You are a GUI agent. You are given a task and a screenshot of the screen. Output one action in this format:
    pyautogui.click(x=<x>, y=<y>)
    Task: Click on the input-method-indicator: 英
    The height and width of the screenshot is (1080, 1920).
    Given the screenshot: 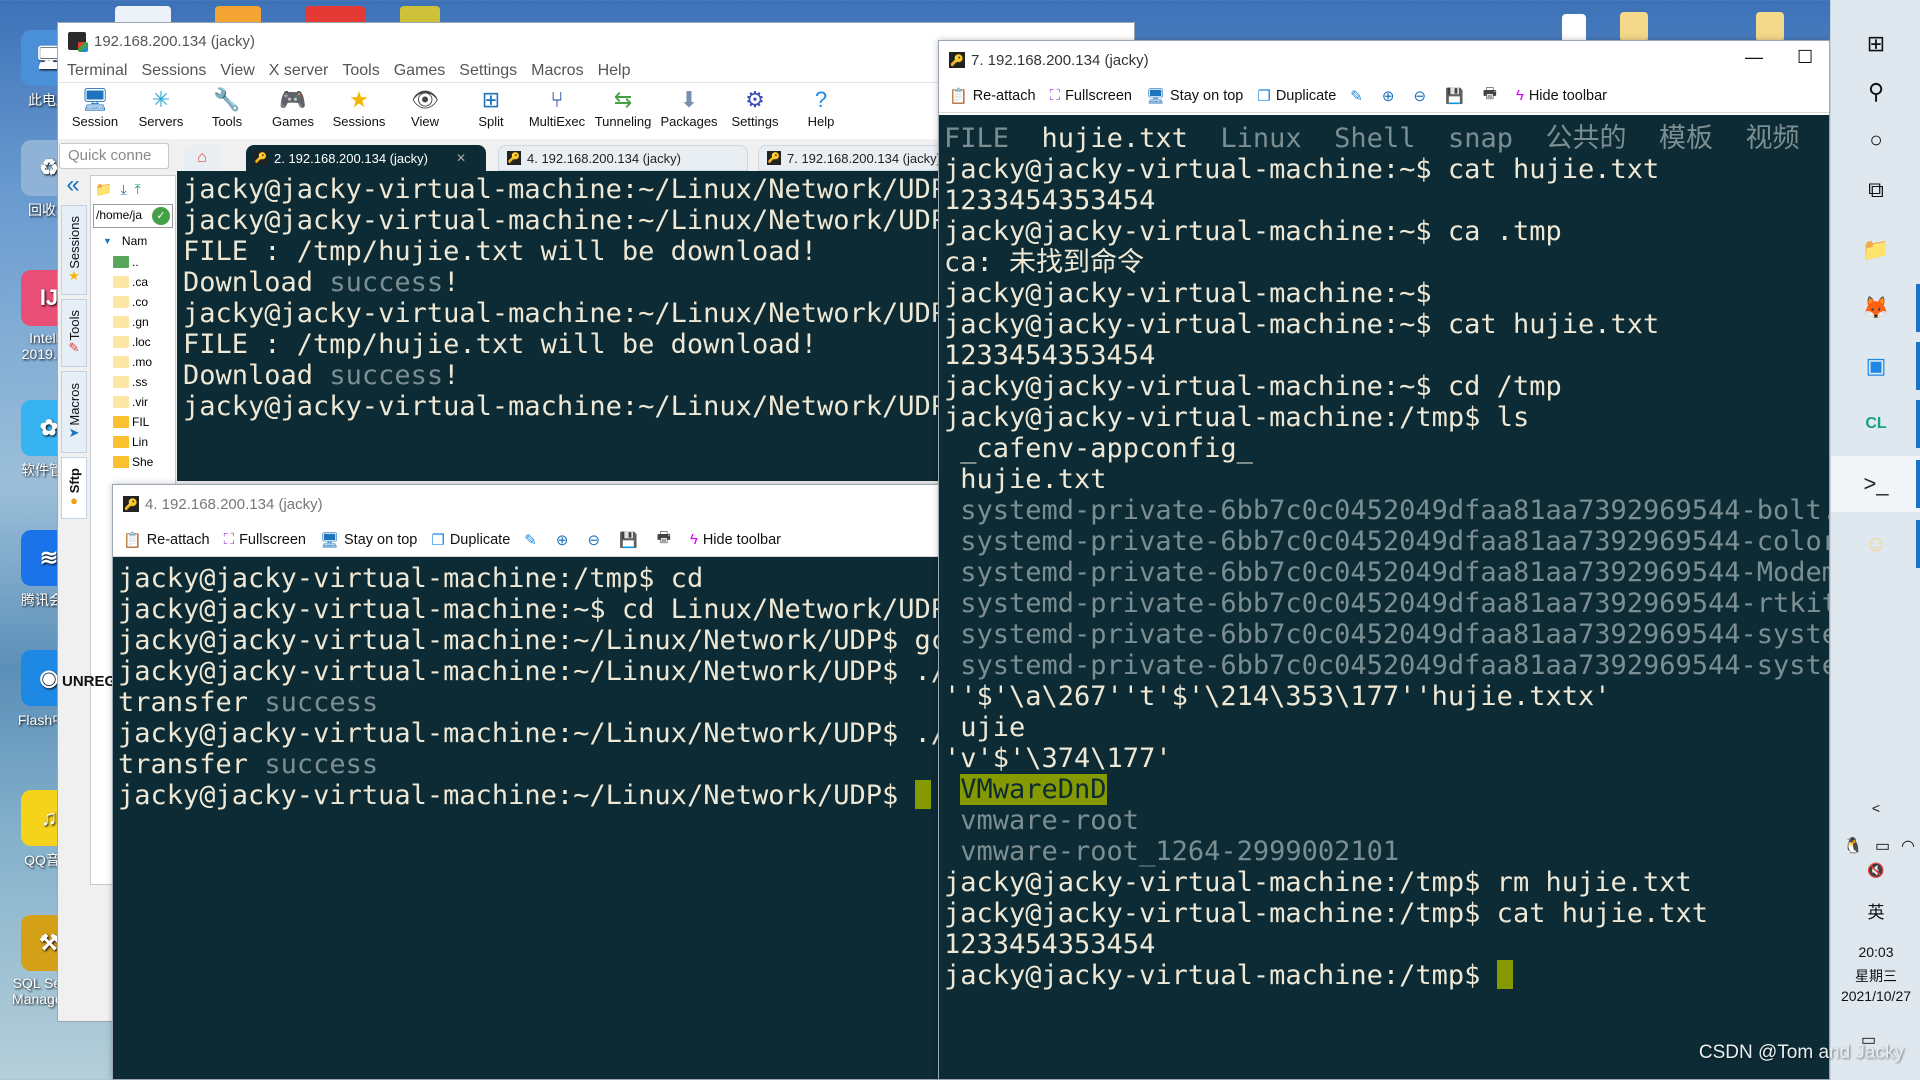 What is the action you would take?
    pyautogui.click(x=1875, y=910)
    